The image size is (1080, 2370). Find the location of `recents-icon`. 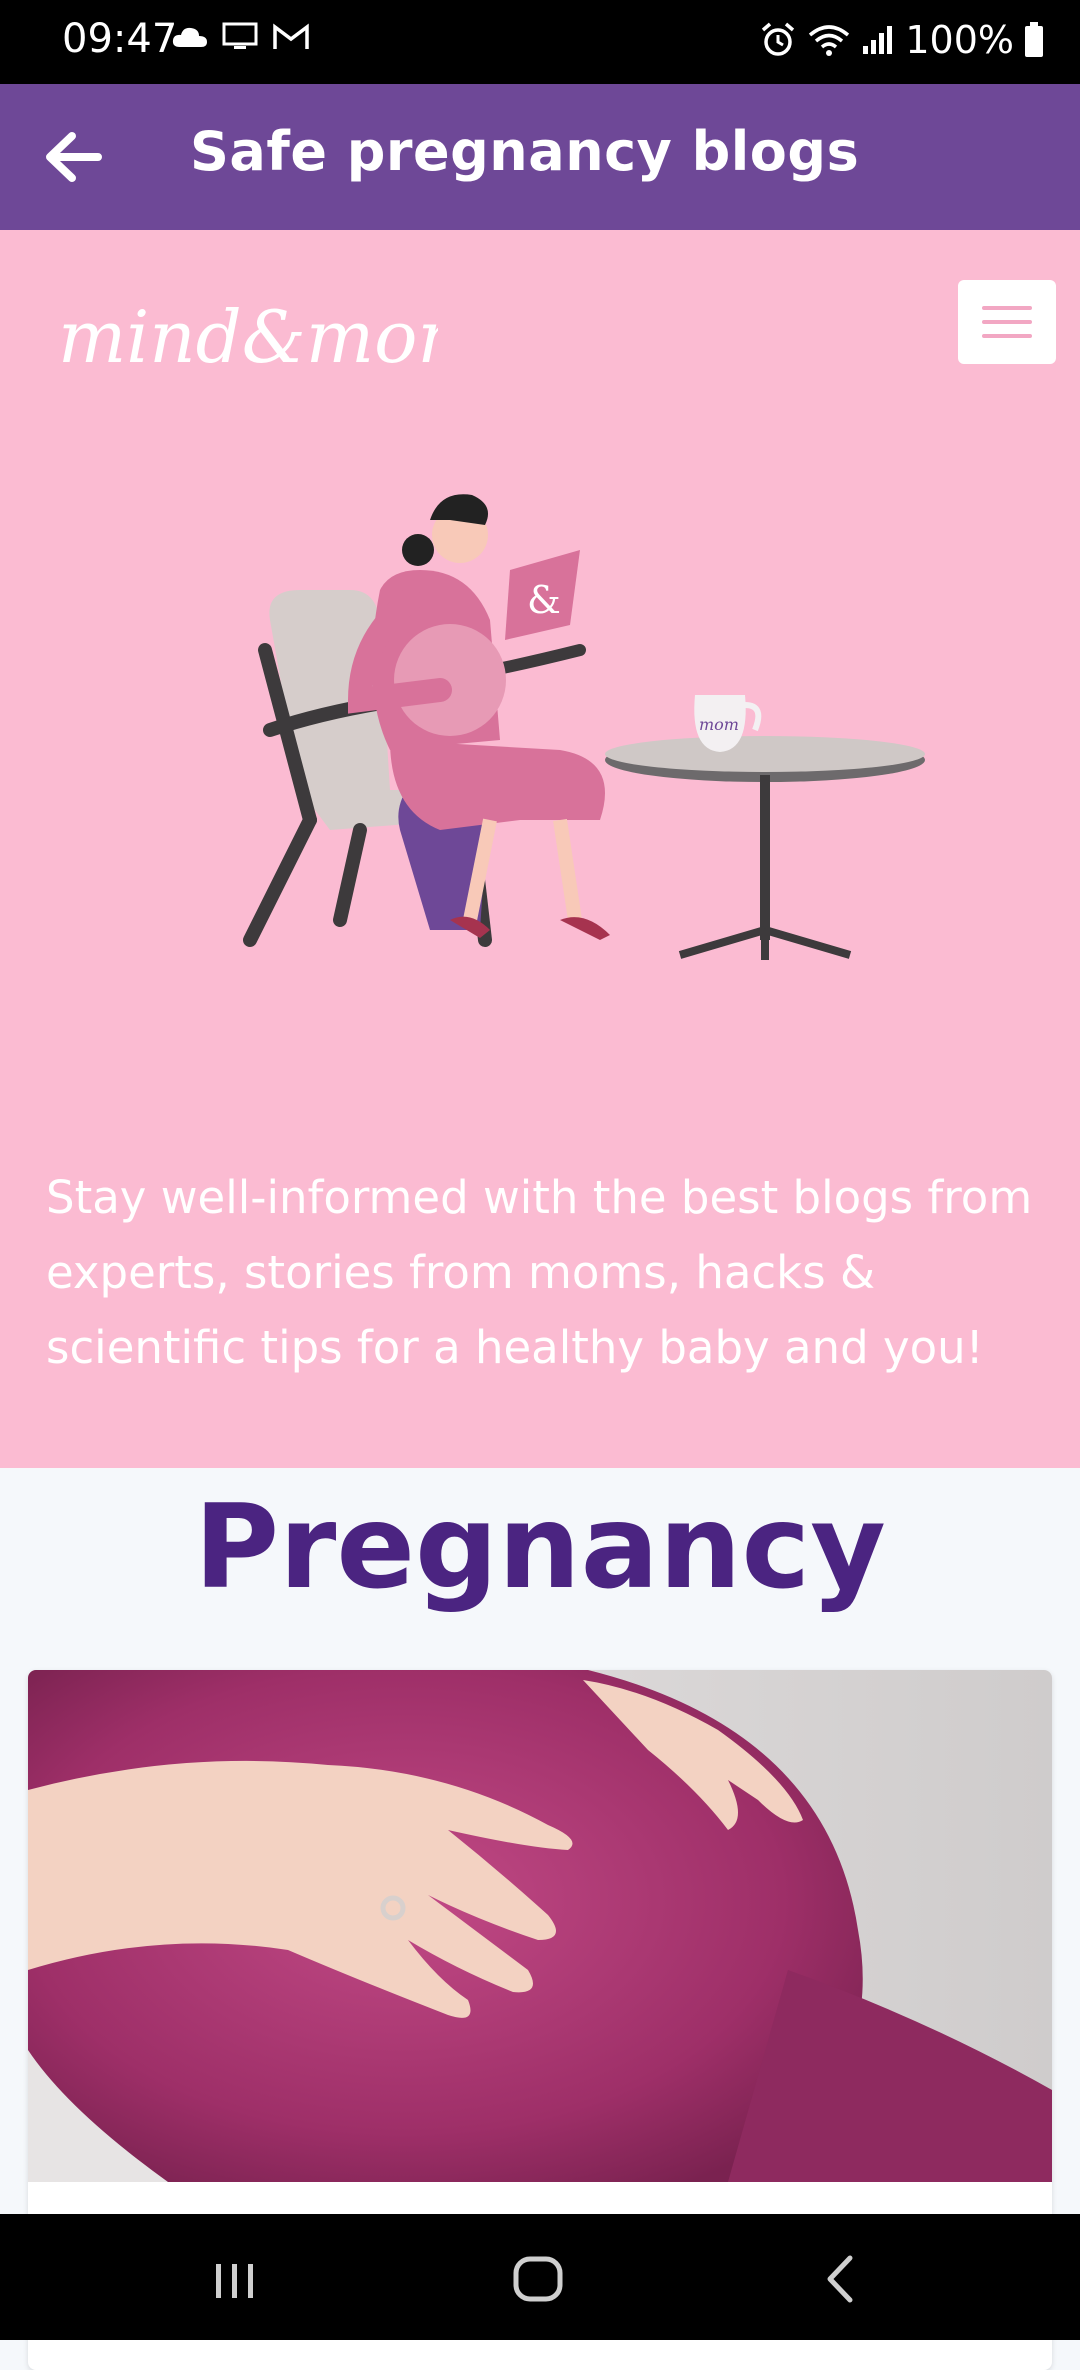

recents-icon is located at coordinates (235, 2279).